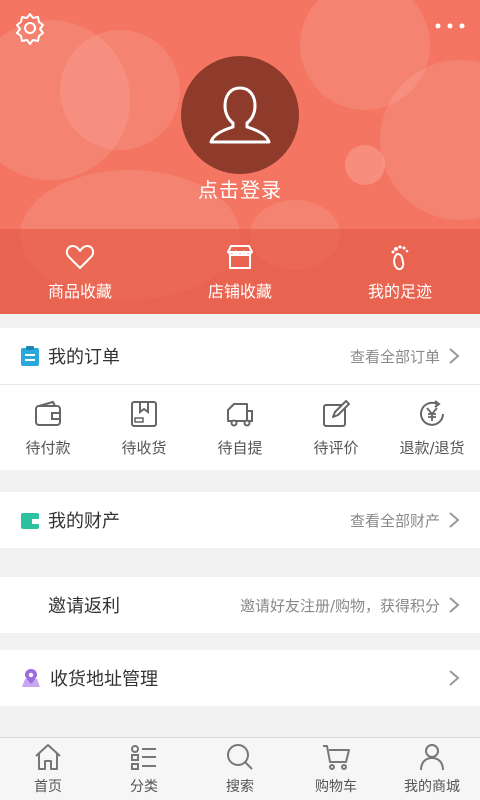 The image size is (480, 800). What do you see at coordinates (432, 428) in the screenshot?
I see `refund-button: 退款/退货` at bounding box center [432, 428].